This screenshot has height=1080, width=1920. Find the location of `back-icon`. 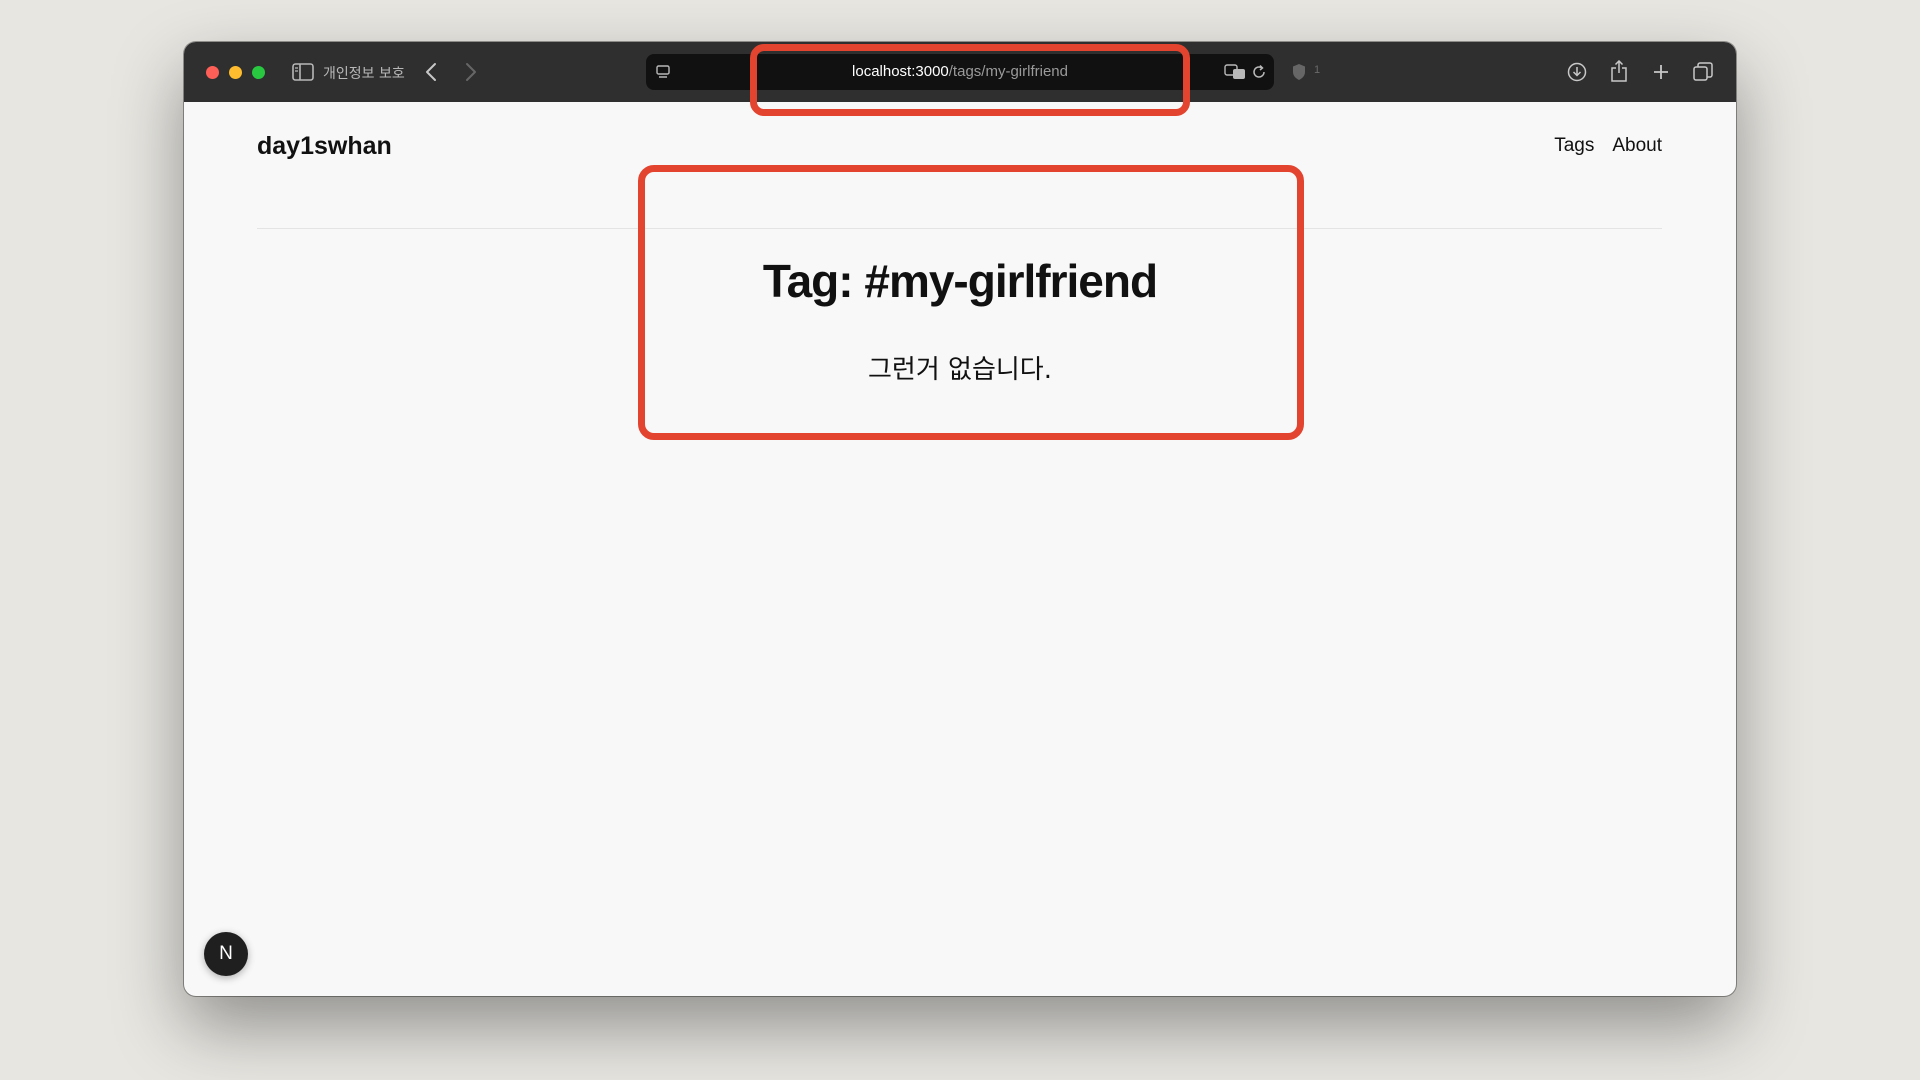

back-icon is located at coordinates (431, 72).